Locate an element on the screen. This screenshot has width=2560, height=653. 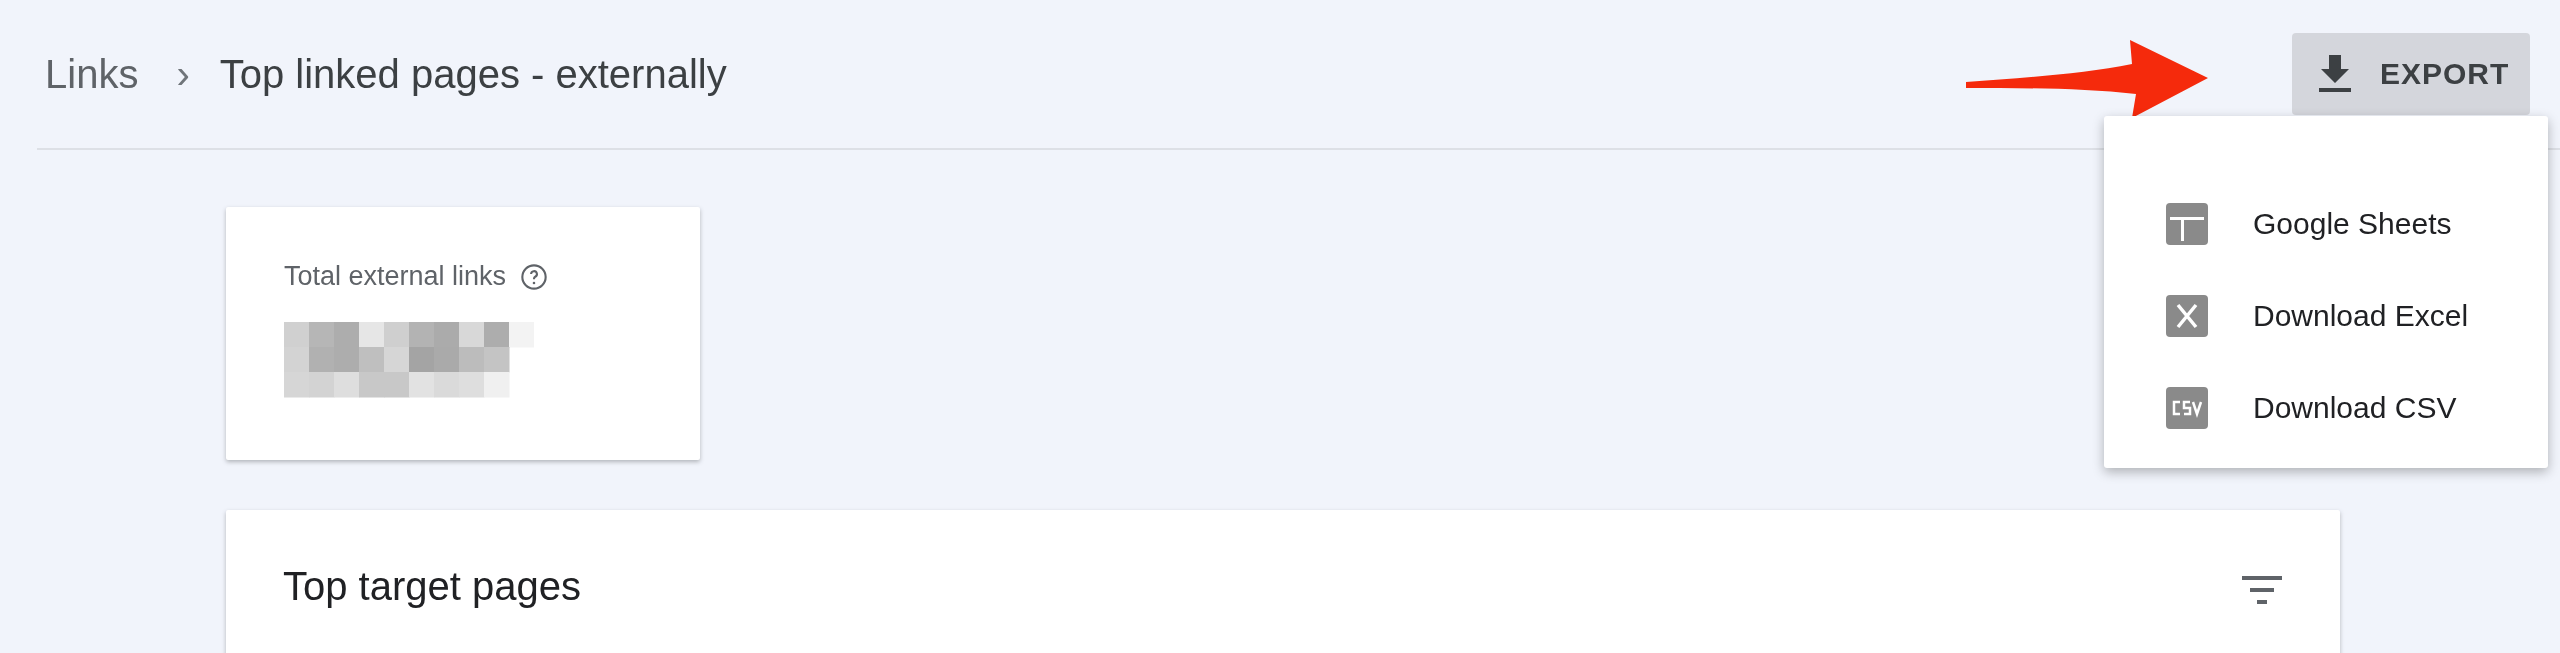
filter-icon is located at coordinates (2262, 591).